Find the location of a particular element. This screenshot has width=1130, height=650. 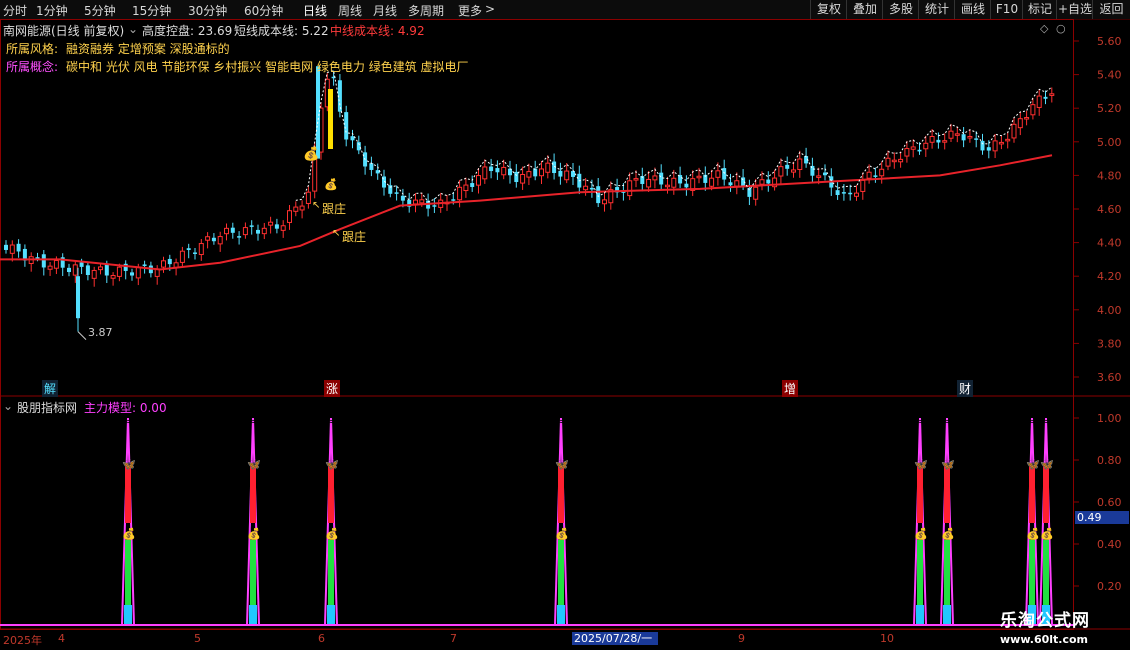

price-axis-label: 4.20 is located at coordinates (1109, 276).